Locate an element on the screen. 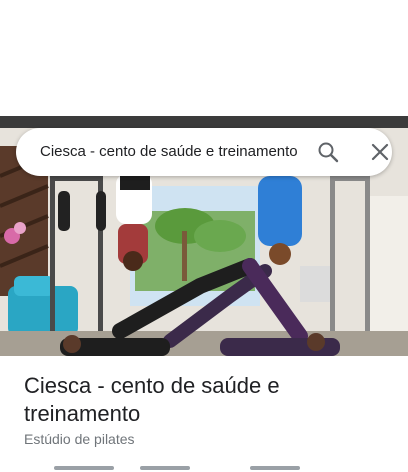 This screenshot has height=472, width=408. place-category: Estúdio de pilates is located at coordinates (79, 439).